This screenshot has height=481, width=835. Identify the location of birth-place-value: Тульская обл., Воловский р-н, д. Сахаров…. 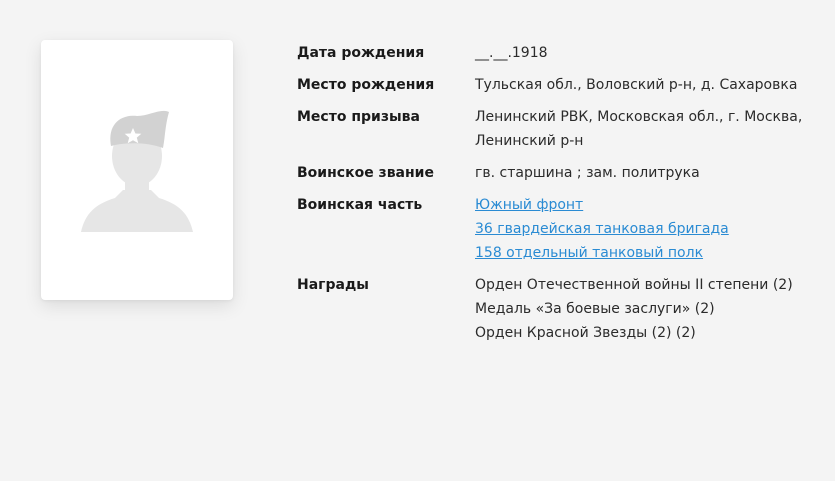
(636, 85).